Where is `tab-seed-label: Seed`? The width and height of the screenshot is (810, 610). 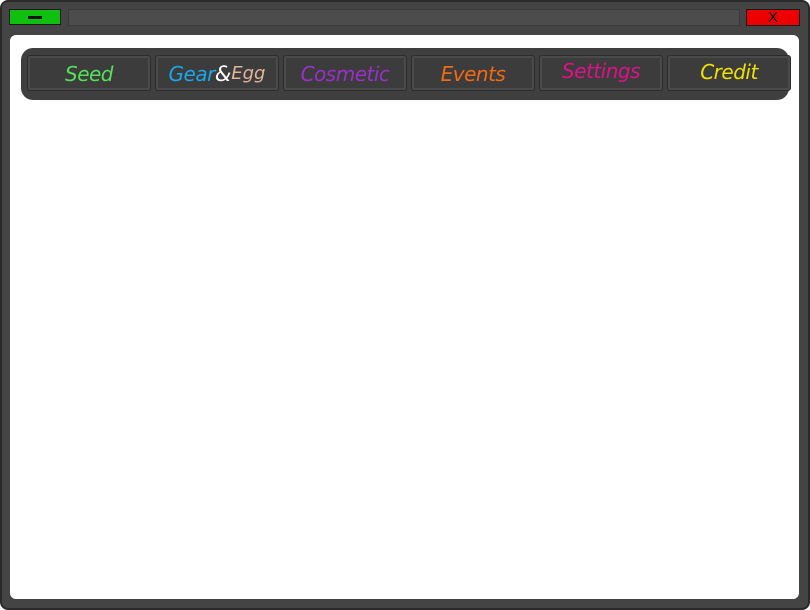 tab-seed-label: Seed is located at coordinates (89, 74).